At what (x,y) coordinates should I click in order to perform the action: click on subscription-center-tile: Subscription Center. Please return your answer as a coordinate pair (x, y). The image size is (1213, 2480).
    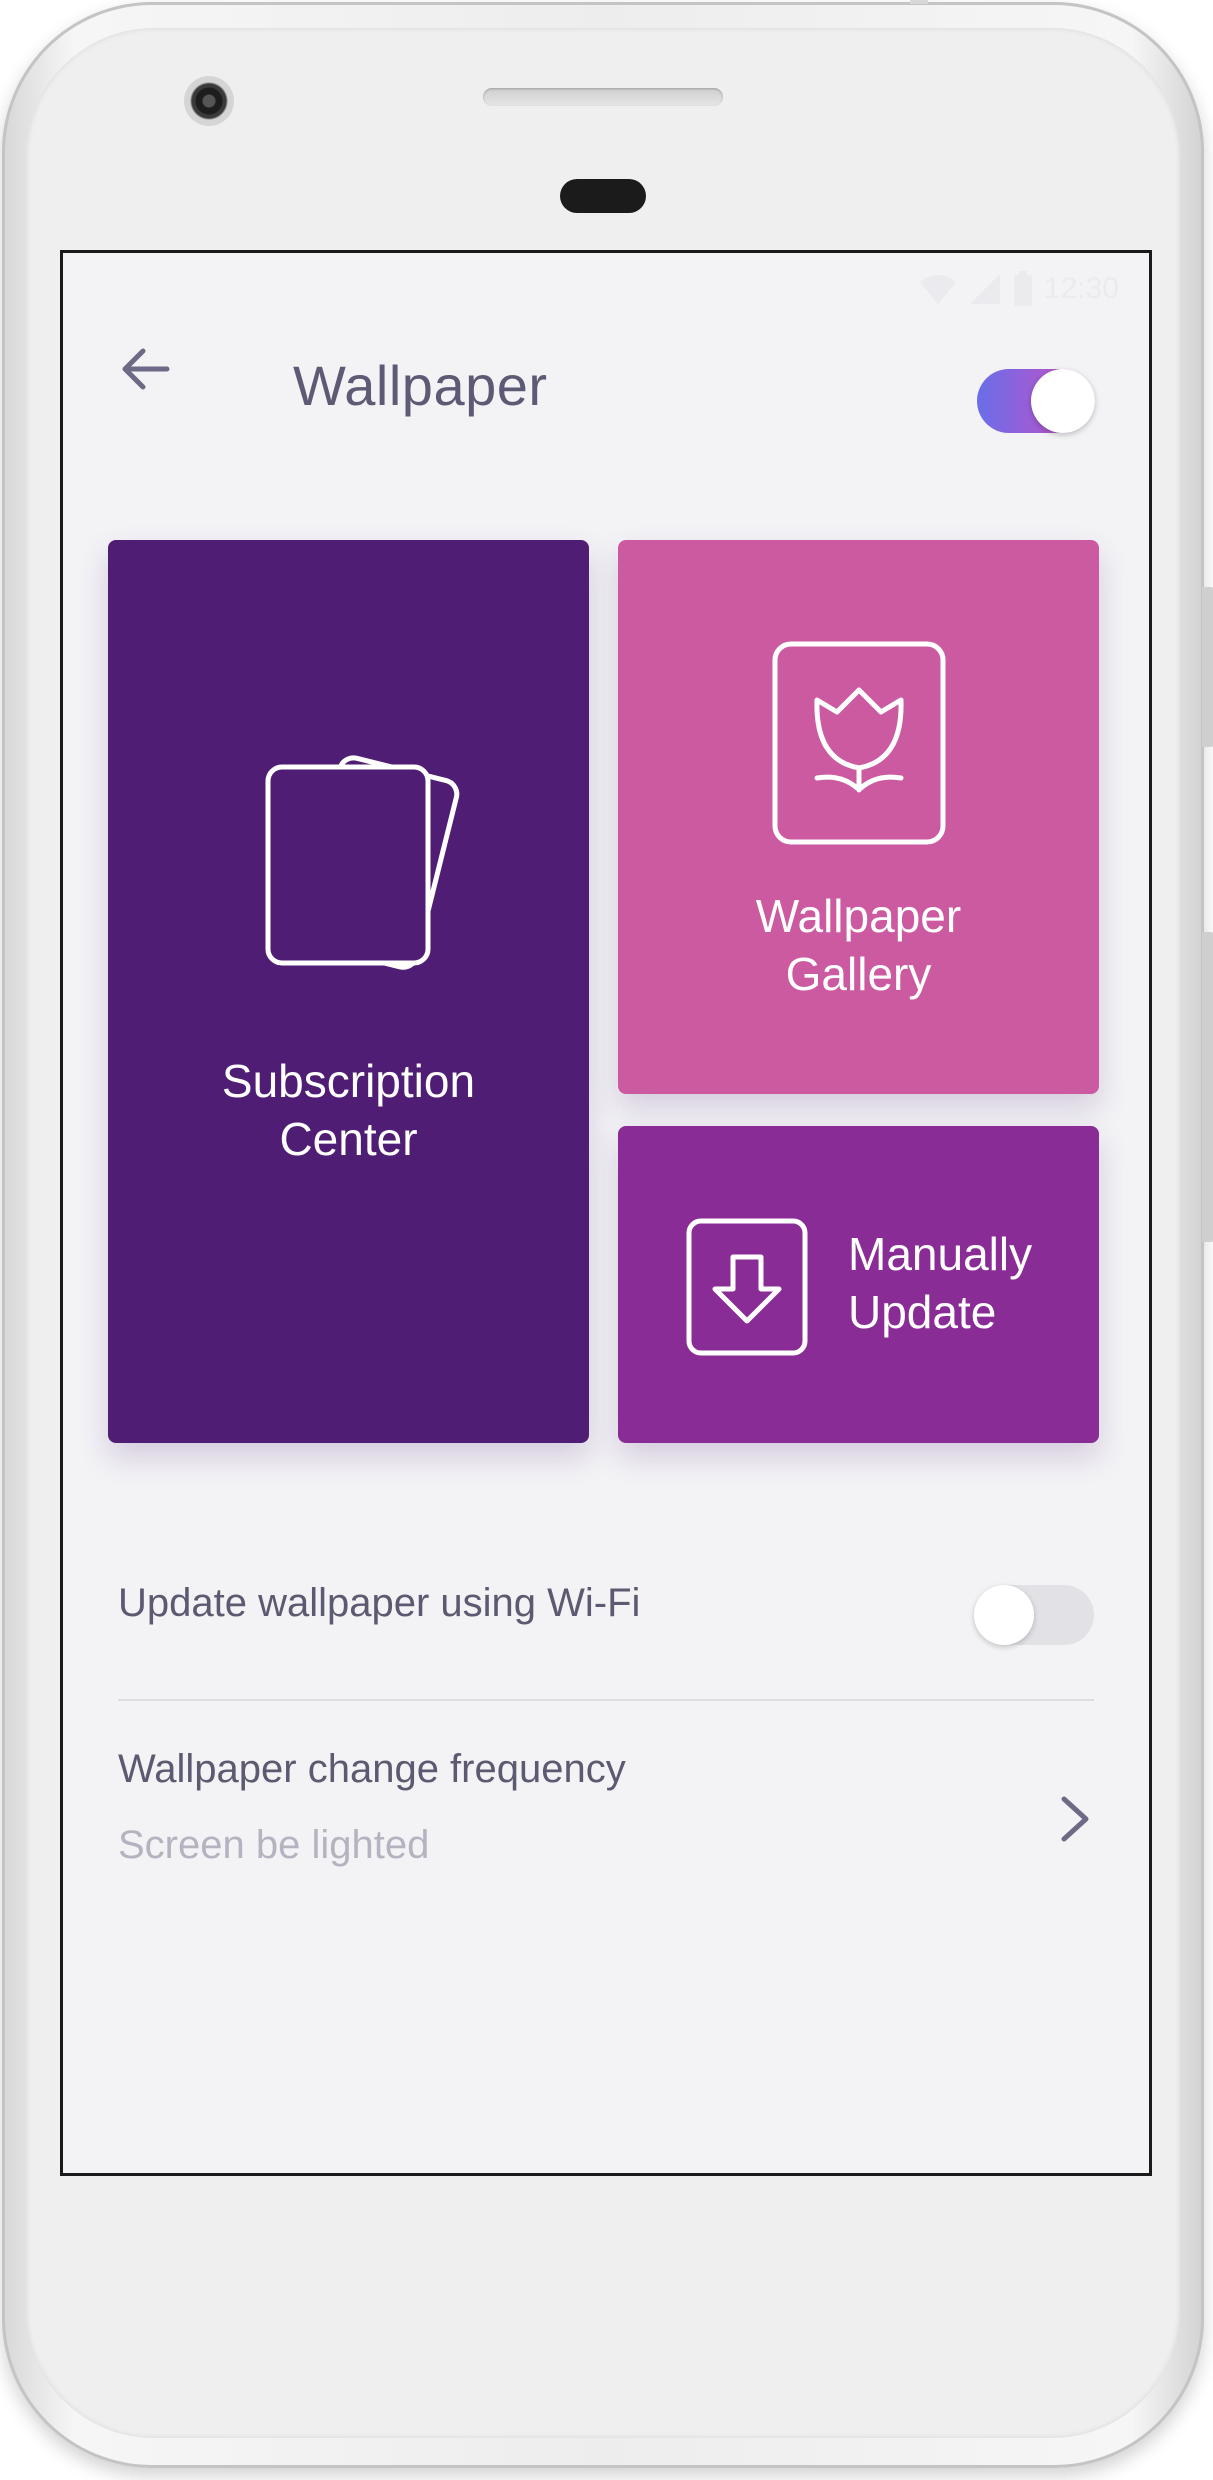
    Looking at the image, I should click on (348, 991).